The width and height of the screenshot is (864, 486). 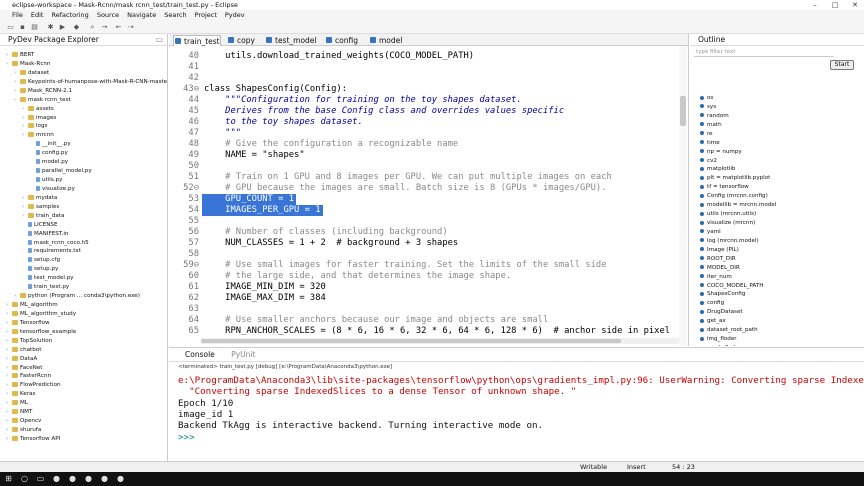 I want to click on taskview-icon: ▭, so click(x=40, y=479).